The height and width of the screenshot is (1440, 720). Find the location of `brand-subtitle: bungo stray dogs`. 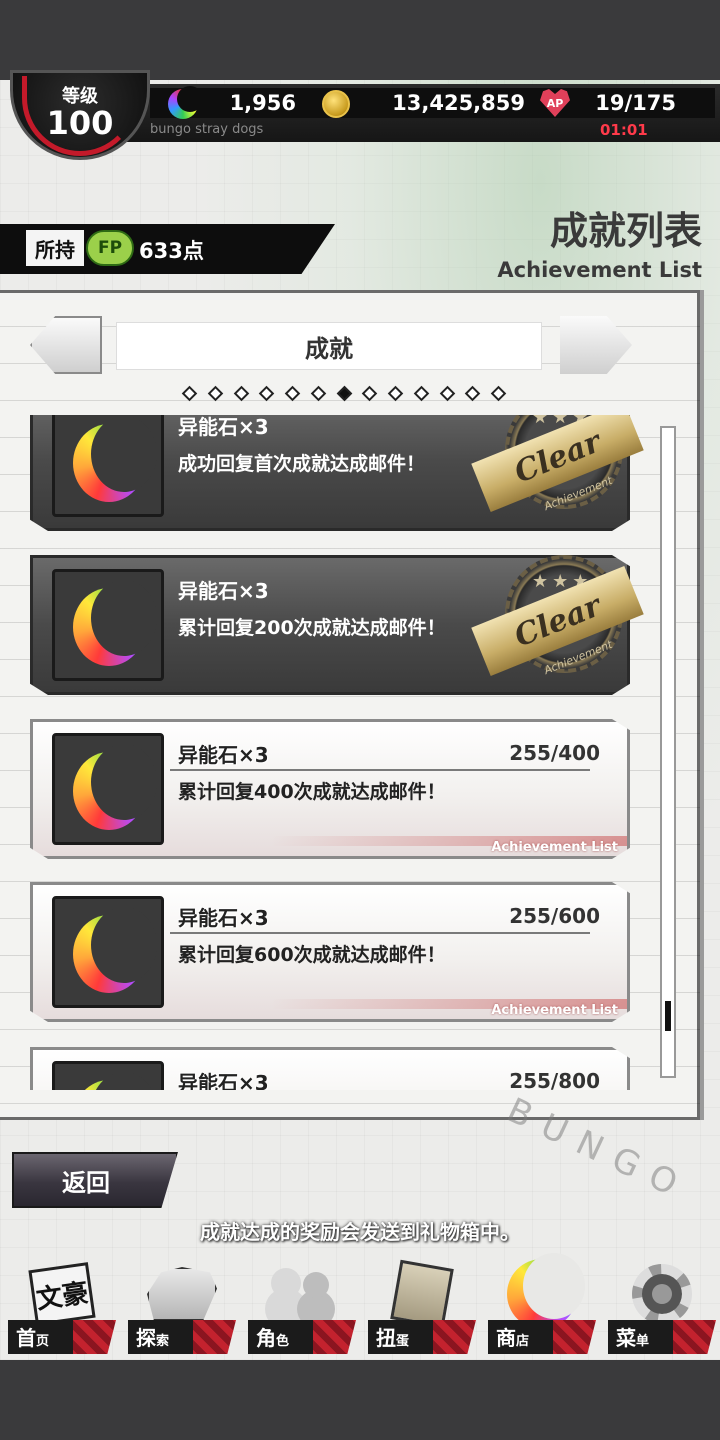

brand-subtitle: bungo stray dogs is located at coordinates (207, 129).